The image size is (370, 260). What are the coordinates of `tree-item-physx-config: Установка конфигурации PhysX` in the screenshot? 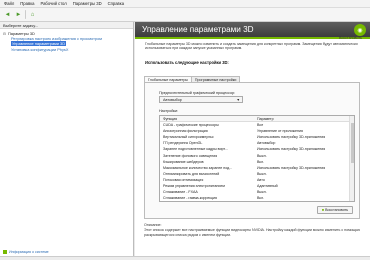 It's located at (66, 49).